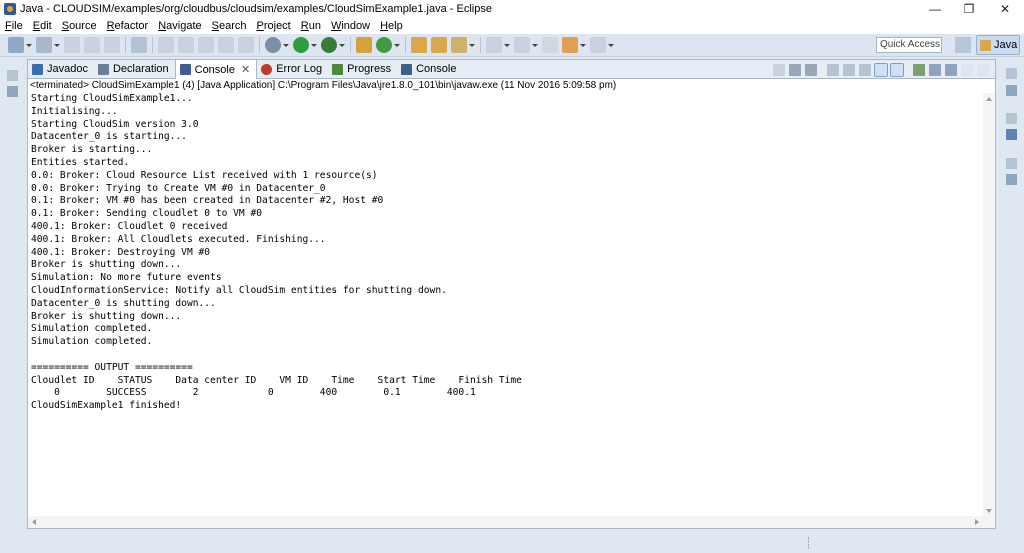 The image size is (1024, 553). Describe the element at coordinates (72, 45) in the screenshot. I see `save-icon` at that location.